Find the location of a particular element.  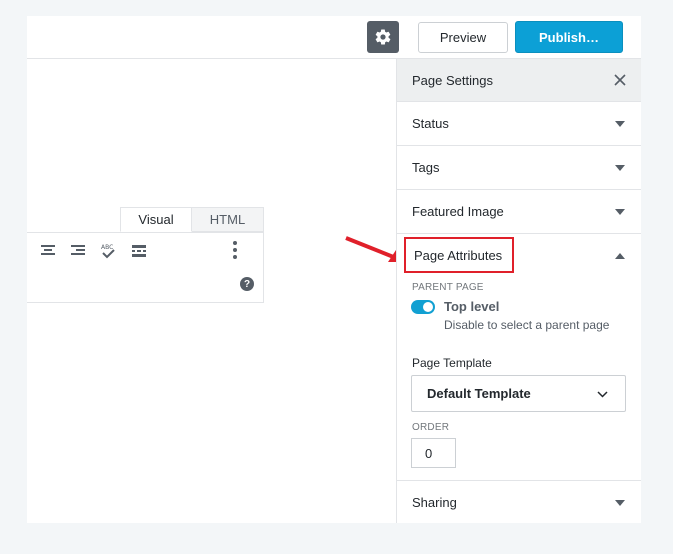

editor-content-area: ? is located at coordinates (145, 285).